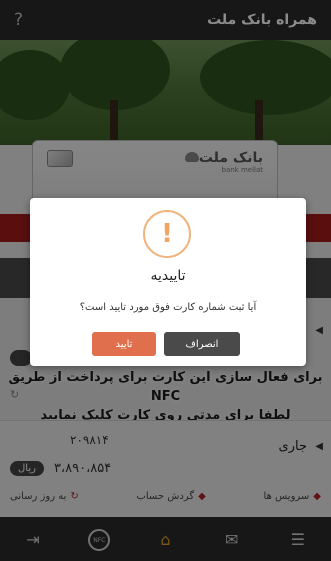 Image resolution: width=331 pixels, height=561 pixels. What do you see at coordinates (124, 344) in the screenshot?
I see `confirm-button: تایید` at bounding box center [124, 344].